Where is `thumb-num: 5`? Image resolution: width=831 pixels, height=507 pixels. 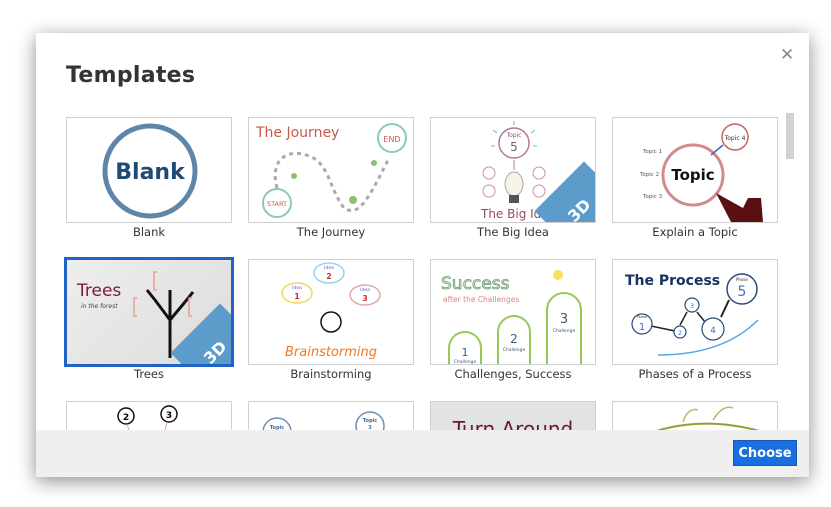
thumb-num: 5 is located at coordinates (742, 292).